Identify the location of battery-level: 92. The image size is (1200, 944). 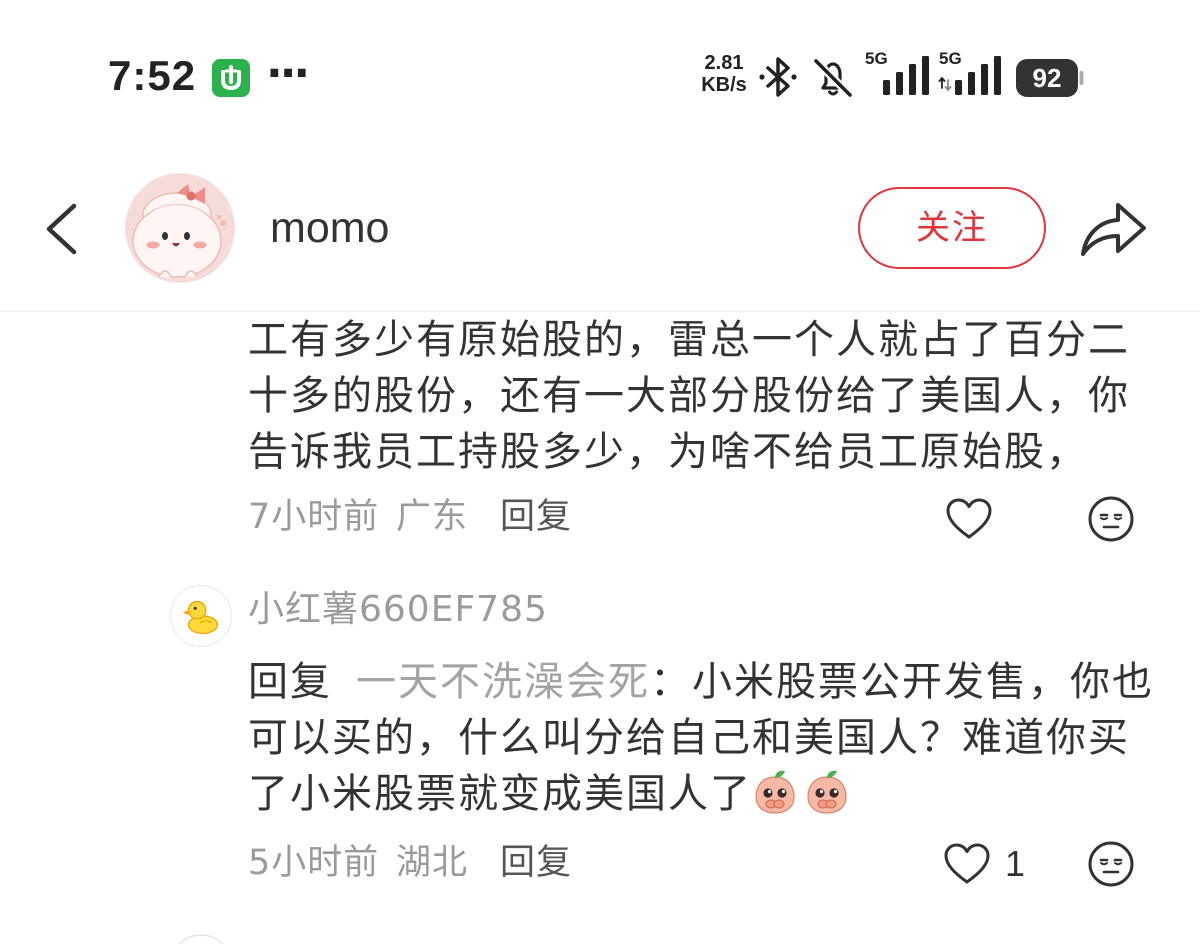
(1047, 78).